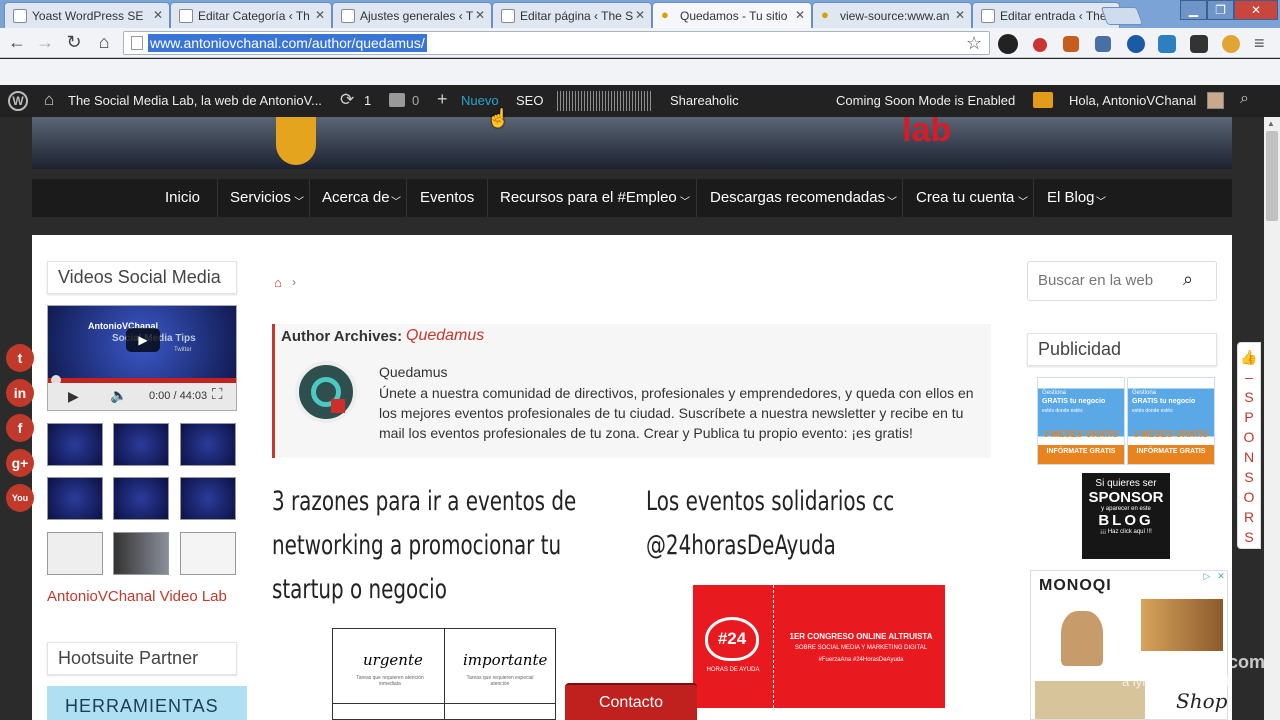  Describe the element at coordinates (732, 15) in the screenshot. I see `browser-tab-quedamos: ● Quedamos - Tu sitio ✕` at that location.